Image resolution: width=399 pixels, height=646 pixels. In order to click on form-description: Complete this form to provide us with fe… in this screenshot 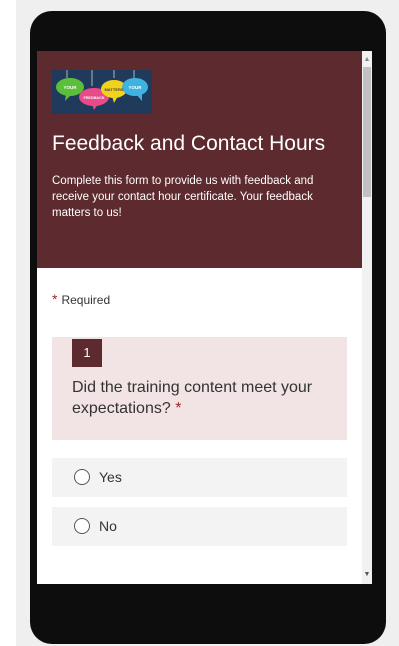, I will do `click(183, 197)`.